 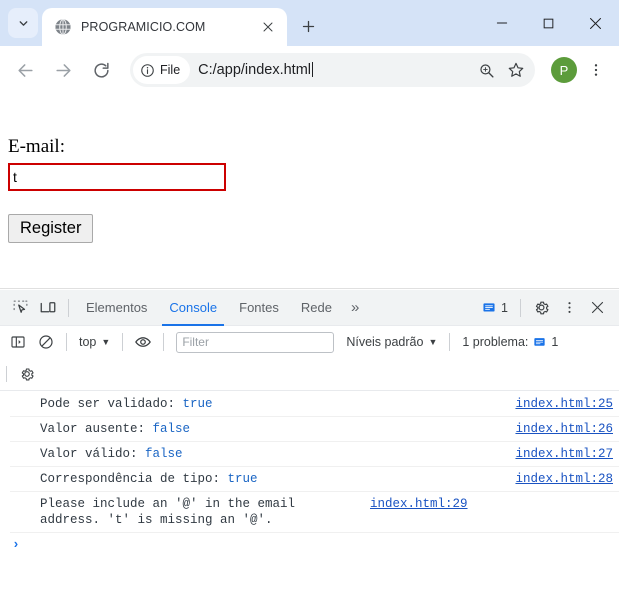 I want to click on prompt-chevron-icon: ›, so click(x=16, y=544).